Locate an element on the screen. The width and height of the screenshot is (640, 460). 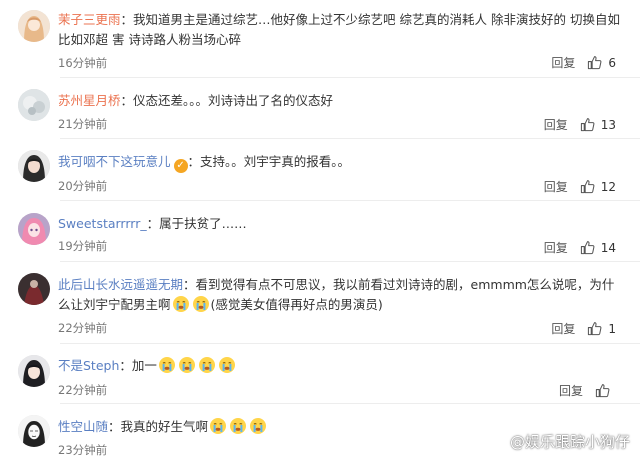
like-button: 1 is located at coordinates (601, 328).